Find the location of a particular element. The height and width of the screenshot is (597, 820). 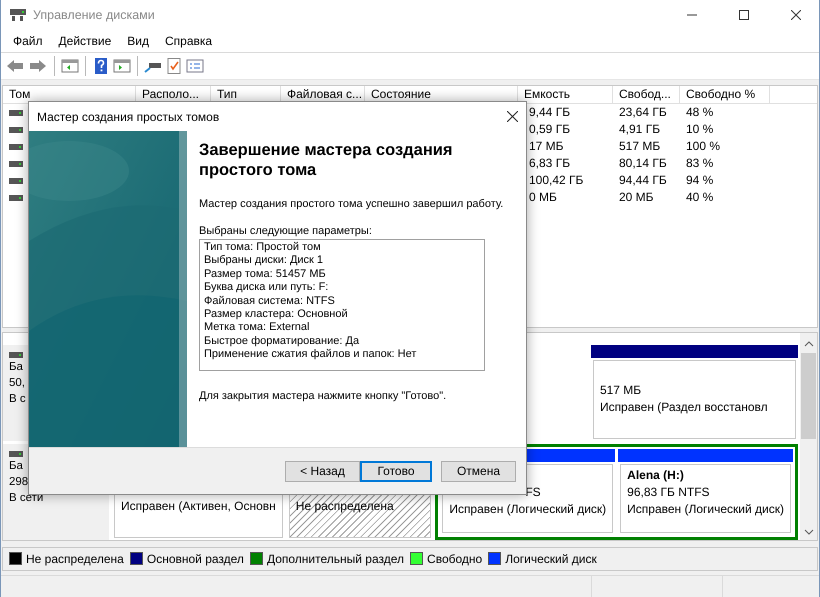

table-cell-text: 17 МБ is located at coordinates (546, 146).